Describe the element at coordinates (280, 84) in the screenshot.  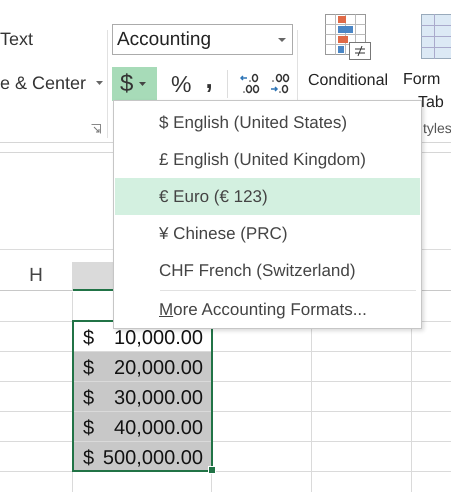
I see `decrease-decimal-icon` at that location.